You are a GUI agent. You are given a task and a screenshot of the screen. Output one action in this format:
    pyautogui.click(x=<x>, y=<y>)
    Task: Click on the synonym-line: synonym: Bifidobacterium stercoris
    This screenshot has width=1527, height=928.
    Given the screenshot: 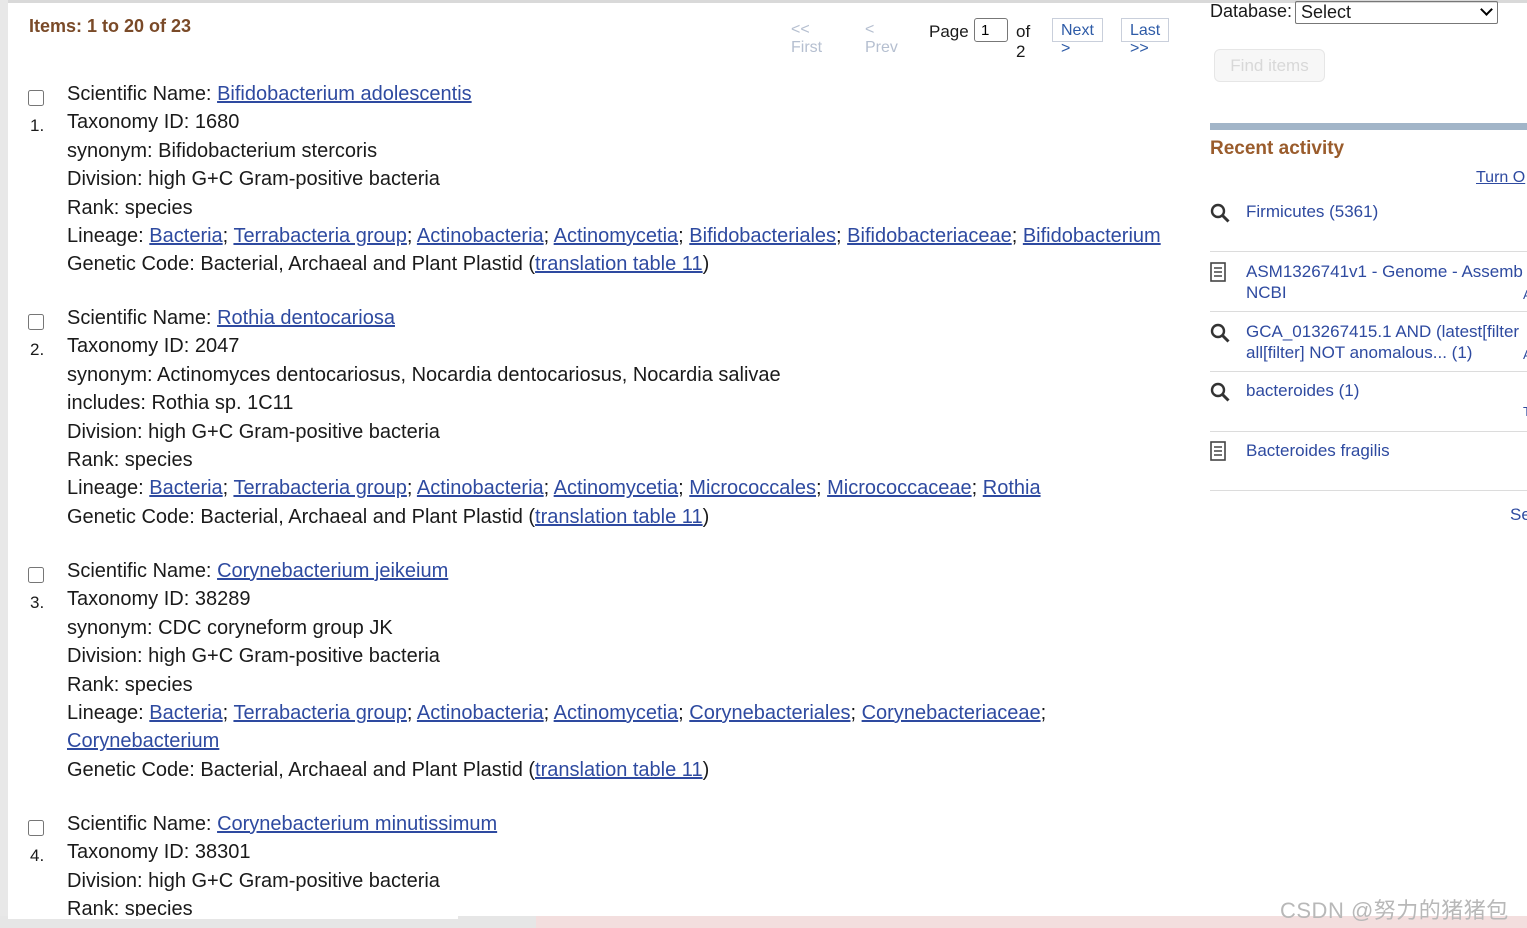 What is the action you would take?
    pyautogui.click(x=222, y=150)
    